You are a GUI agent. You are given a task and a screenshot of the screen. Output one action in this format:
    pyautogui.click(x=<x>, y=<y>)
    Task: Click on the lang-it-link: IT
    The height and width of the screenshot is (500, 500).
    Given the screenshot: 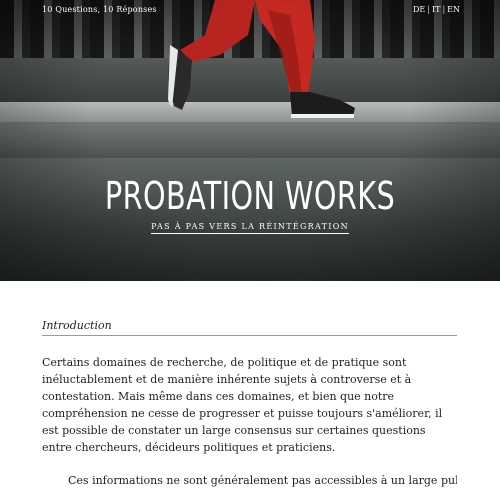 What is the action you would take?
    pyautogui.click(x=436, y=9)
    